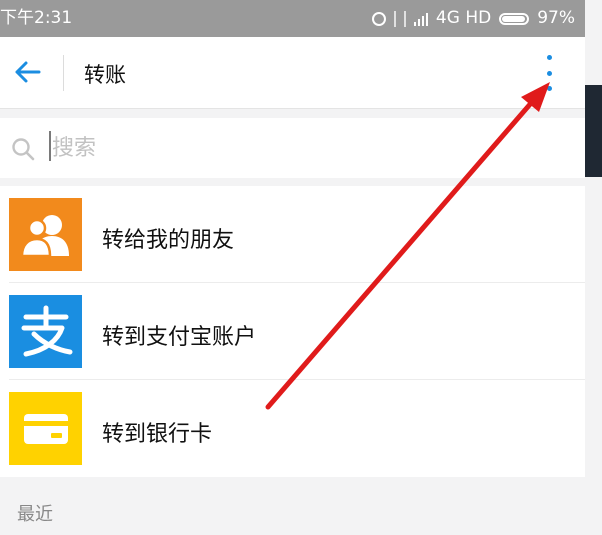  What do you see at coordinates (378, 18) in the screenshot?
I see `alarm-icon` at bounding box center [378, 18].